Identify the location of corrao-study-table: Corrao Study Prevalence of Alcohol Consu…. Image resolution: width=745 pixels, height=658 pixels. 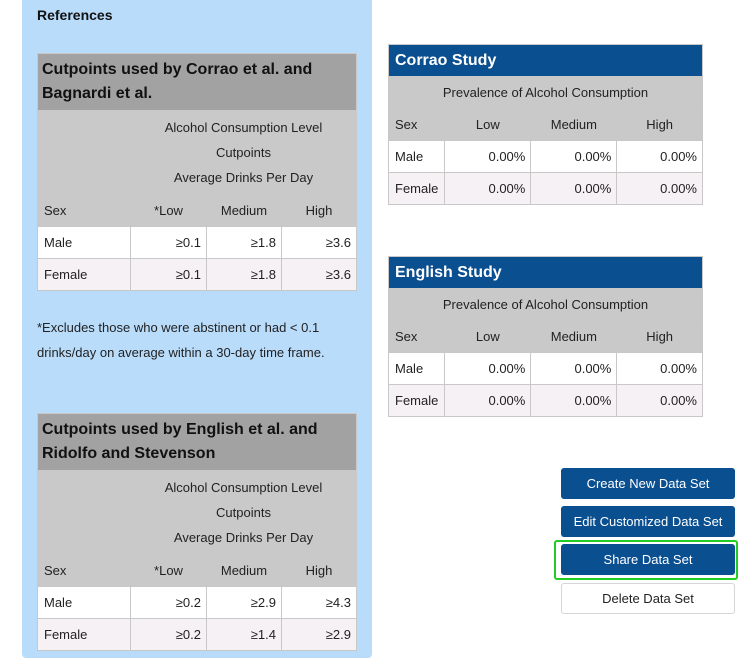
(545, 124).